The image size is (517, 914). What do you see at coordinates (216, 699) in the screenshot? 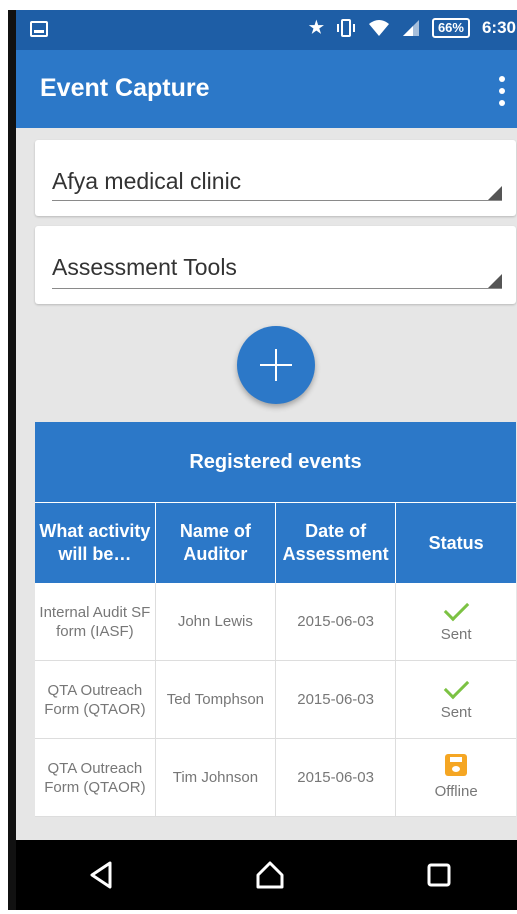
I see `auditor-cell: Ted Tomphson` at bounding box center [216, 699].